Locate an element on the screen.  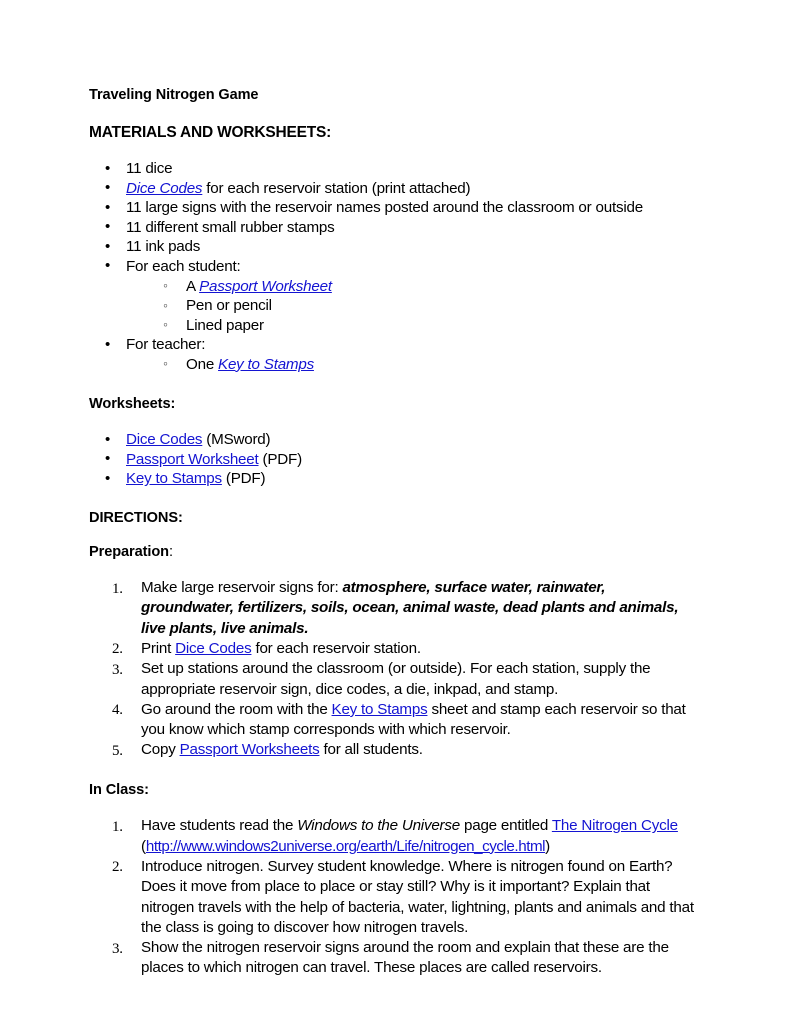
list-item: One Key to Stamps is located at coordinates (395, 364).